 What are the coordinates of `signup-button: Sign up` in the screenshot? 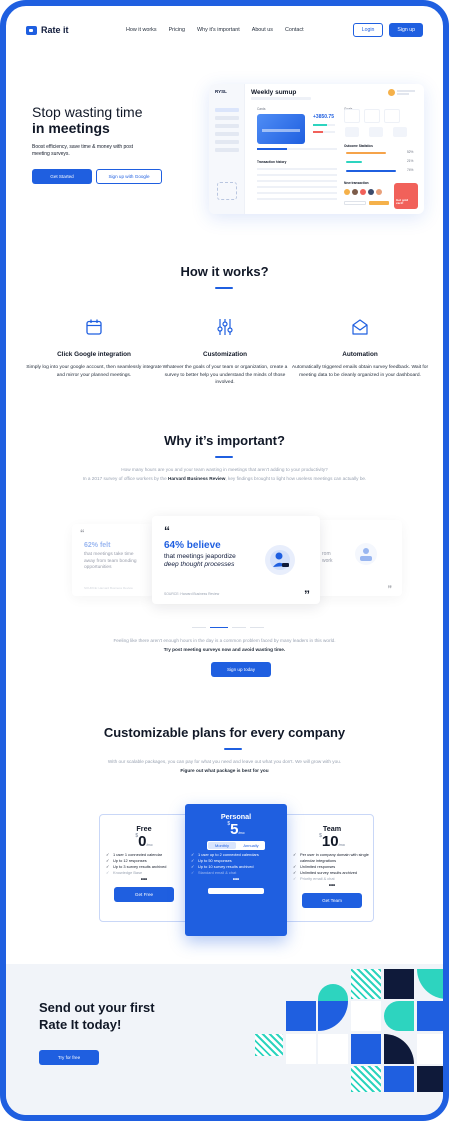 It's located at (406, 30).